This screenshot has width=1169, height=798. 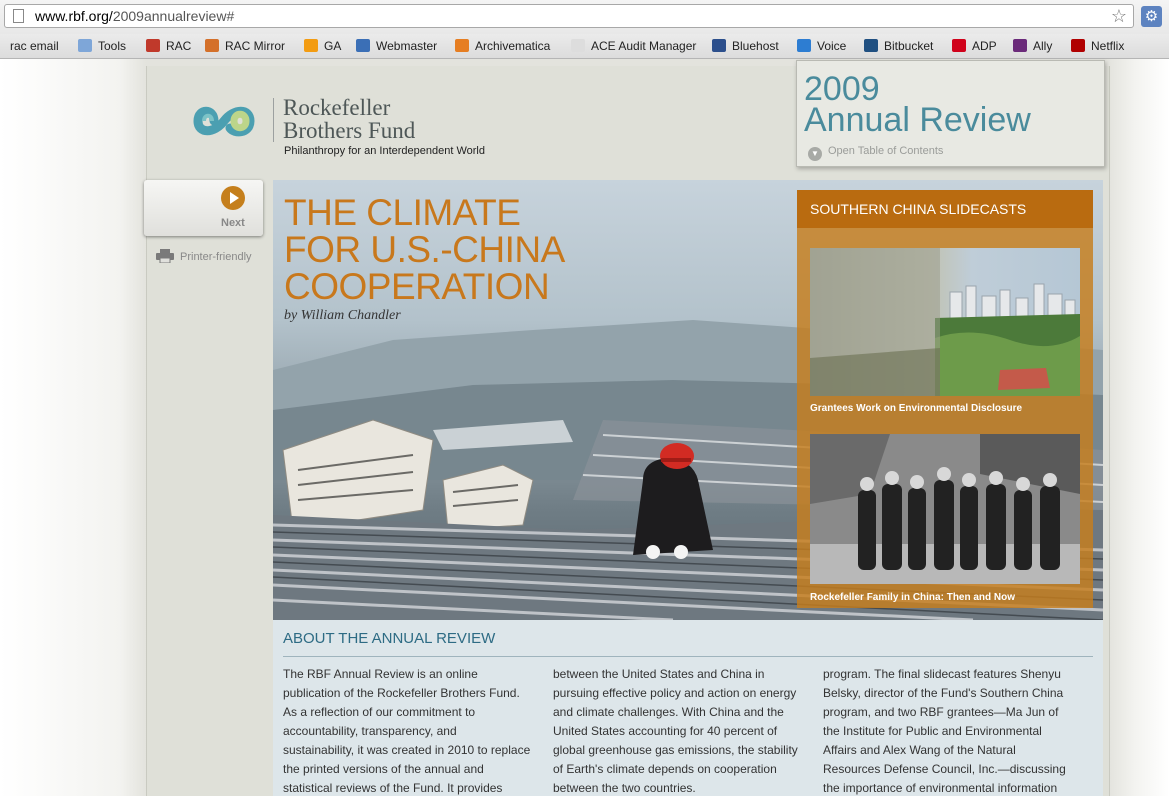 What do you see at coordinates (417, 286) in the screenshot?
I see `article-title-line-3: COOPERATION` at bounding box center [417, 286].